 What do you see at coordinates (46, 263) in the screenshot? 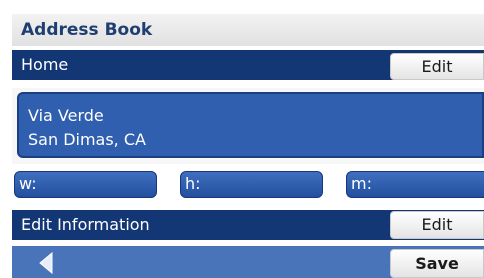
I see `back-arrow-icon` at bounding box center [46, 263].